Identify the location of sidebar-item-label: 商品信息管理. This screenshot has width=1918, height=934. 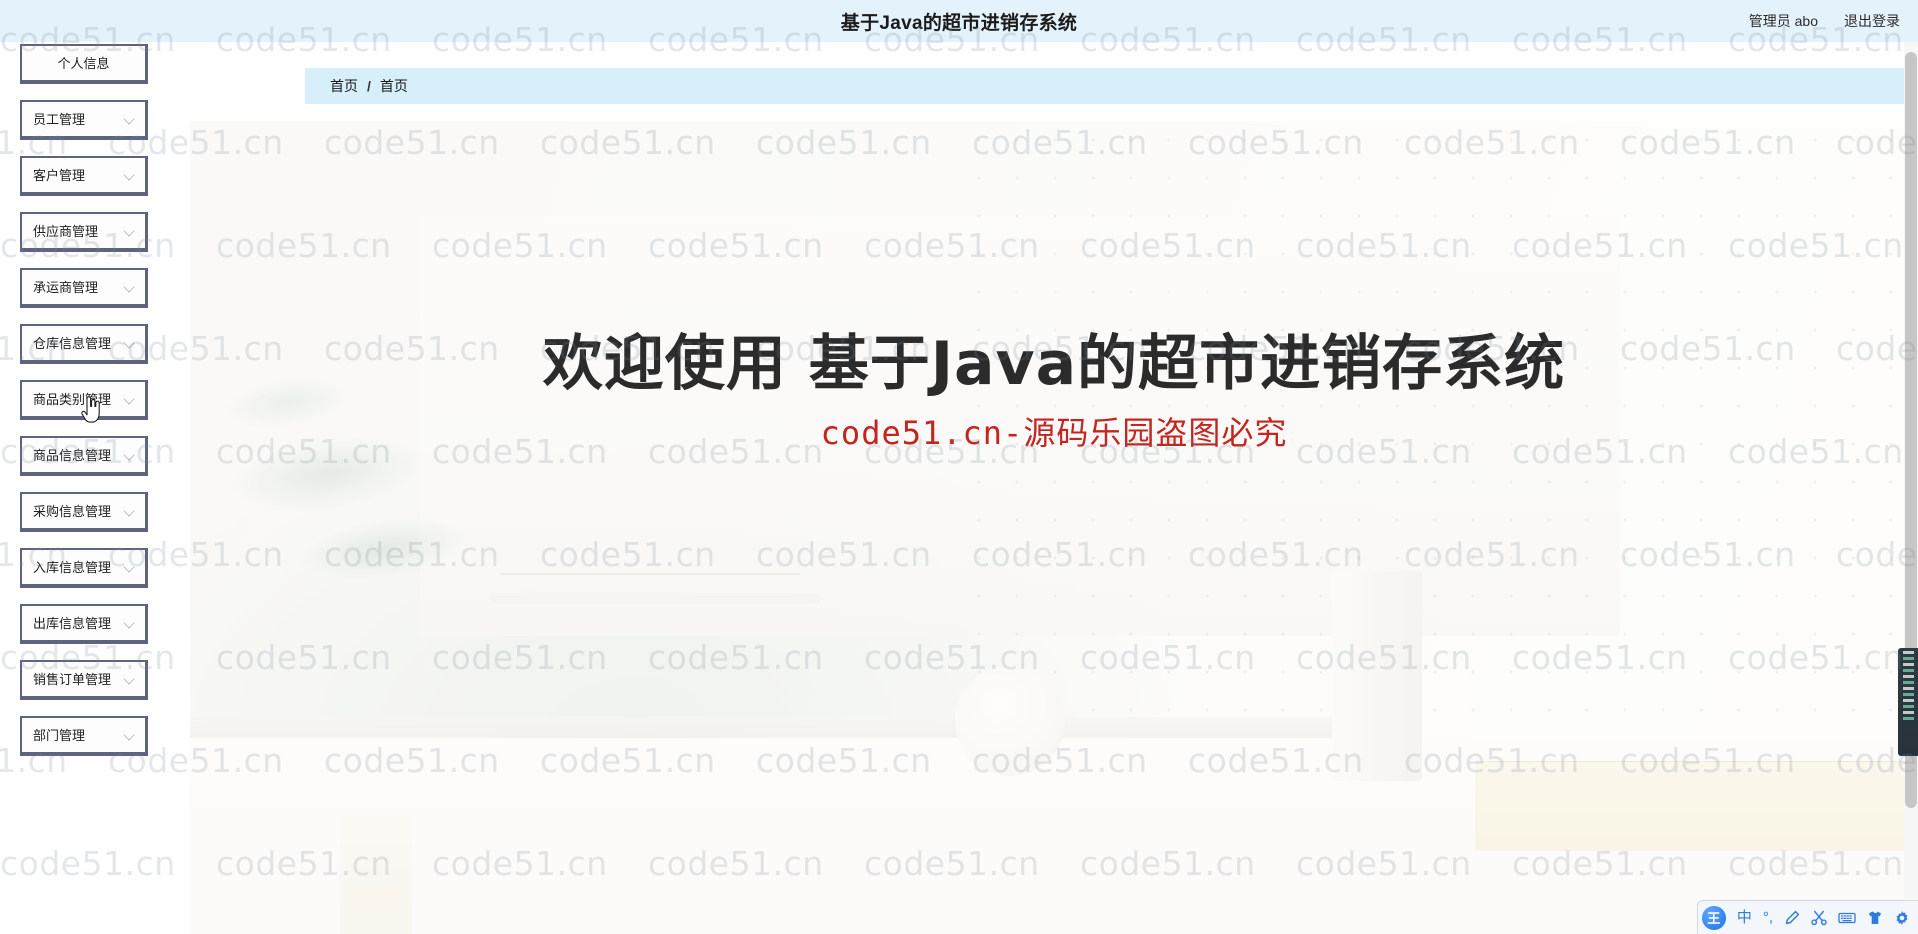
(72, 455).